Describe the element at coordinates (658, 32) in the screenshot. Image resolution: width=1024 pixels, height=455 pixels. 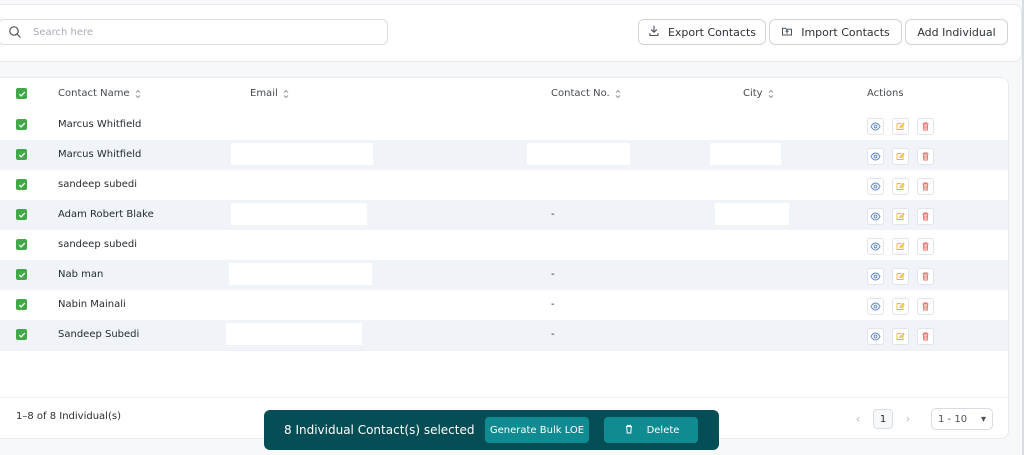
I see `download-icon` at that location.